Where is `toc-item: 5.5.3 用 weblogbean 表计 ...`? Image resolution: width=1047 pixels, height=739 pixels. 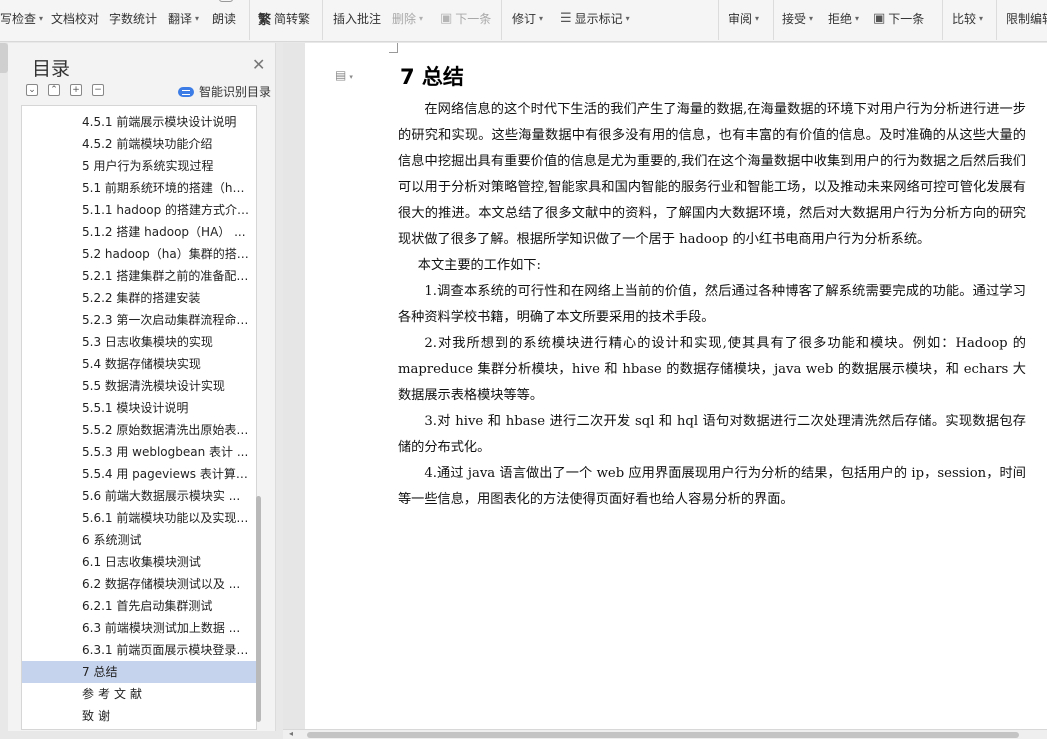
toc-item: 5.5.3 用 weblogbean 表计 ... is located at coordinates (139, 452).